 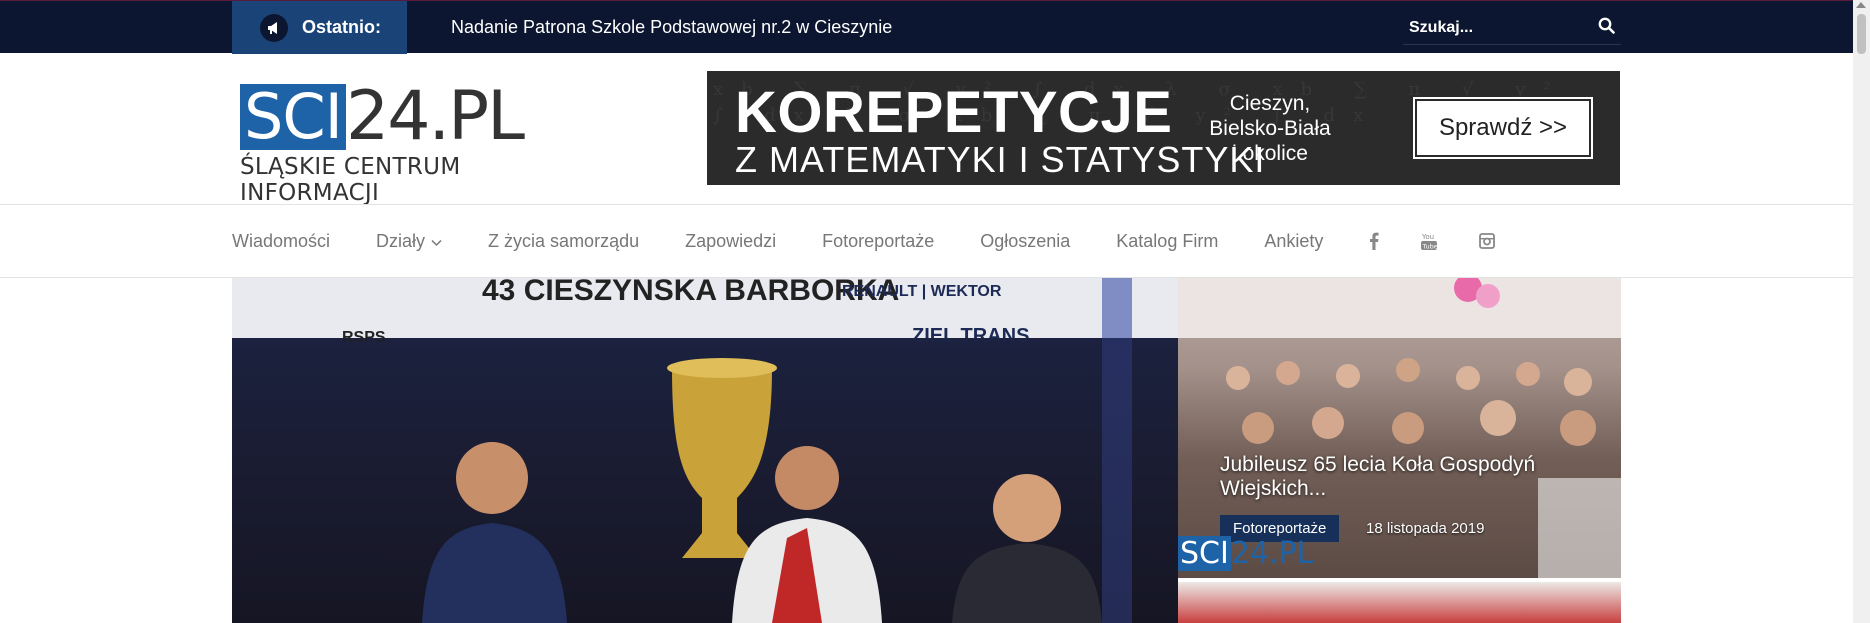 I want to click on nav-item-label: Działy, so click(x=401, y=240).